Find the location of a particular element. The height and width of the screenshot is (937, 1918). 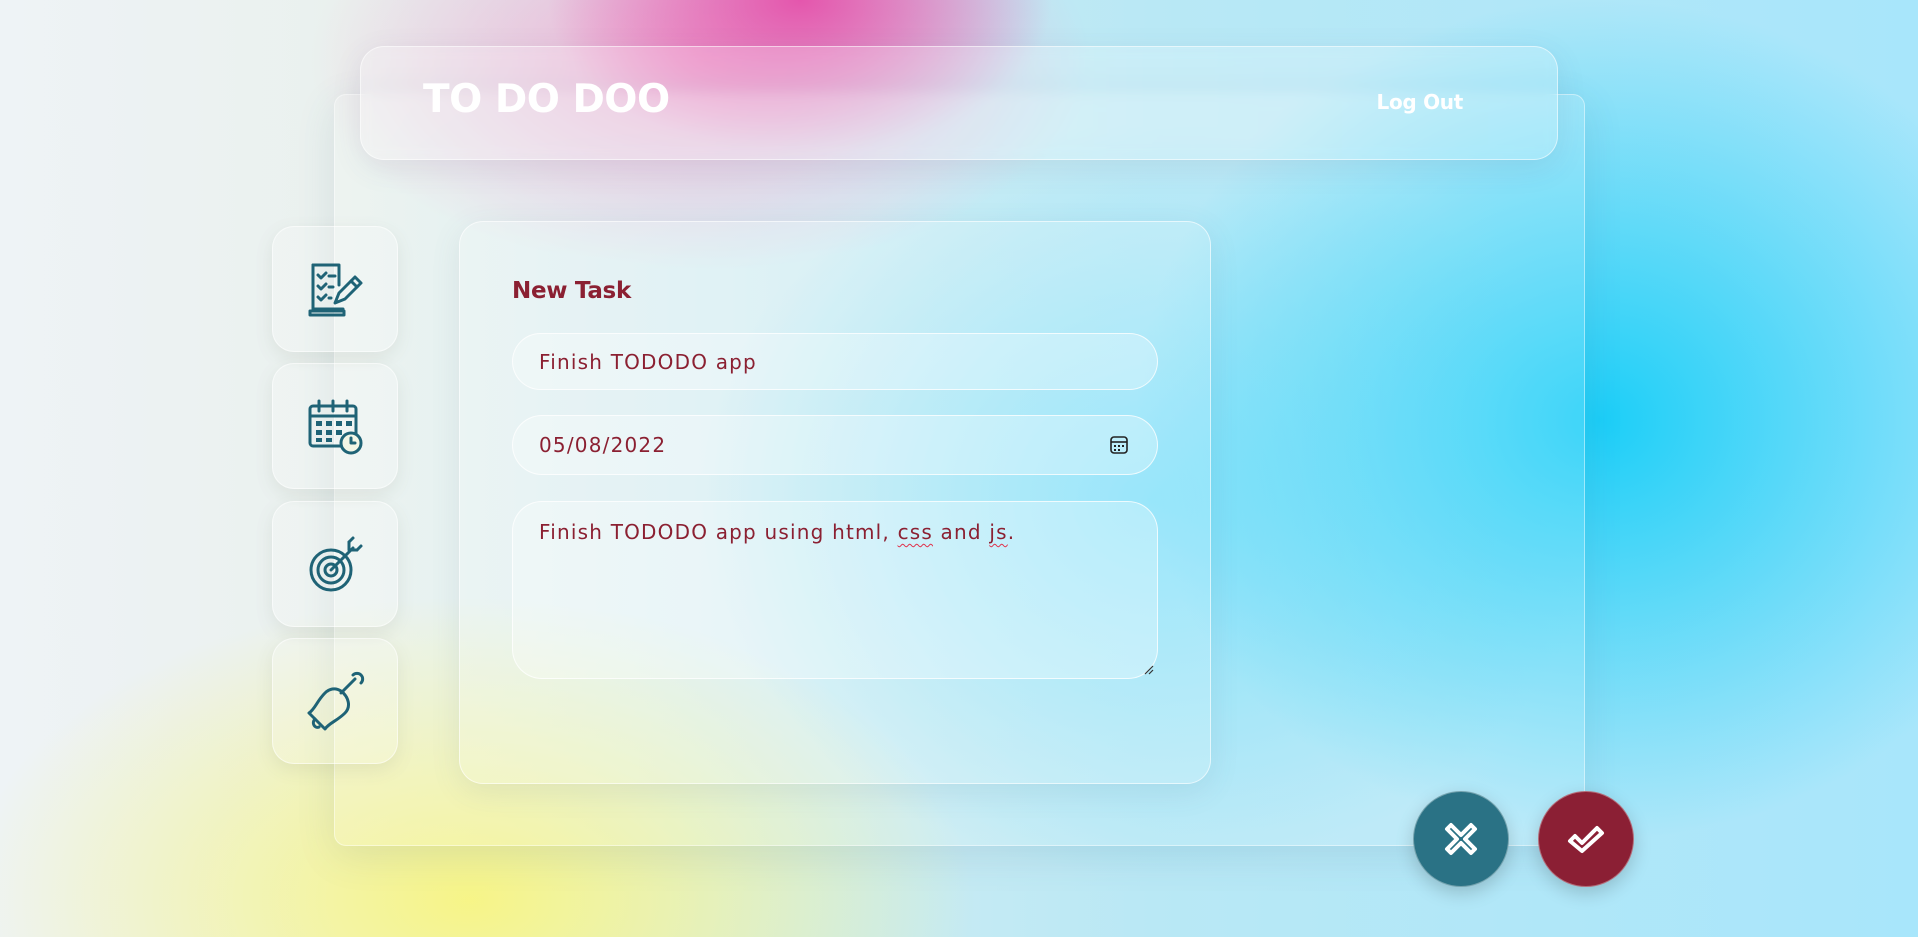

form-heading: New Task is located at coordinates (571, 291).